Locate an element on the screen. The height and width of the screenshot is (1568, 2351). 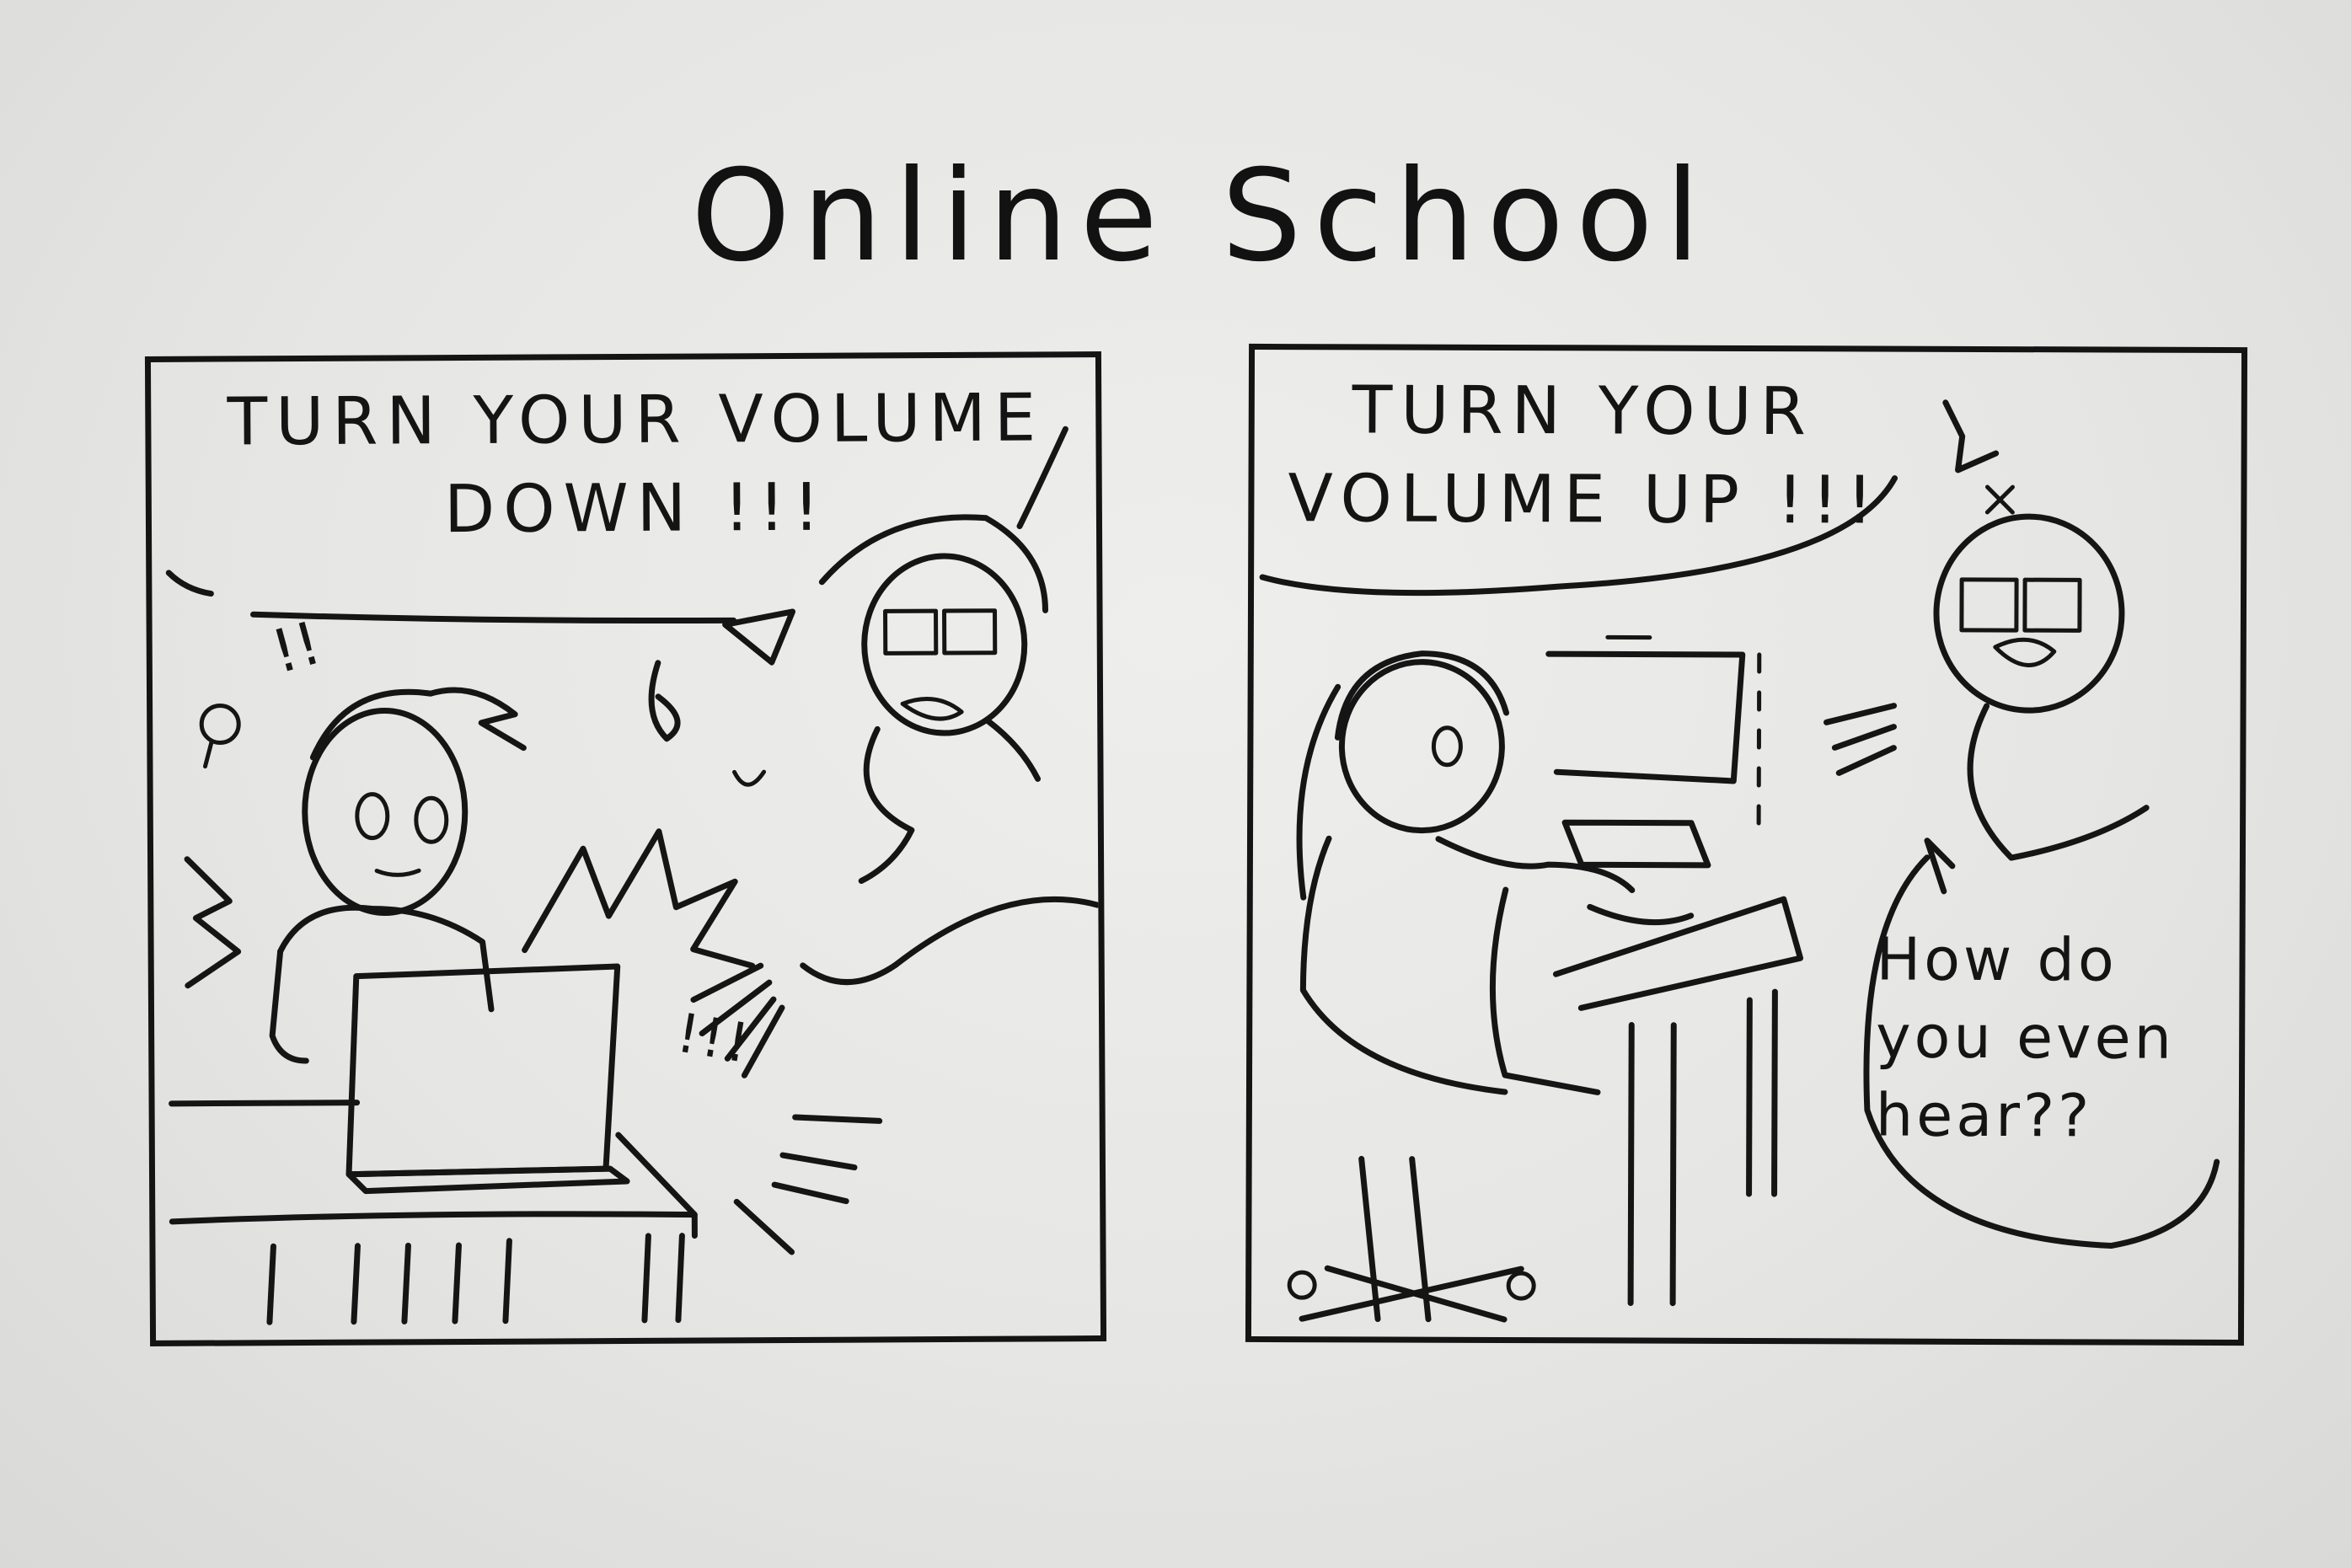
reply-text: How do you even hear?? is located at coordinates (2054, 1038).